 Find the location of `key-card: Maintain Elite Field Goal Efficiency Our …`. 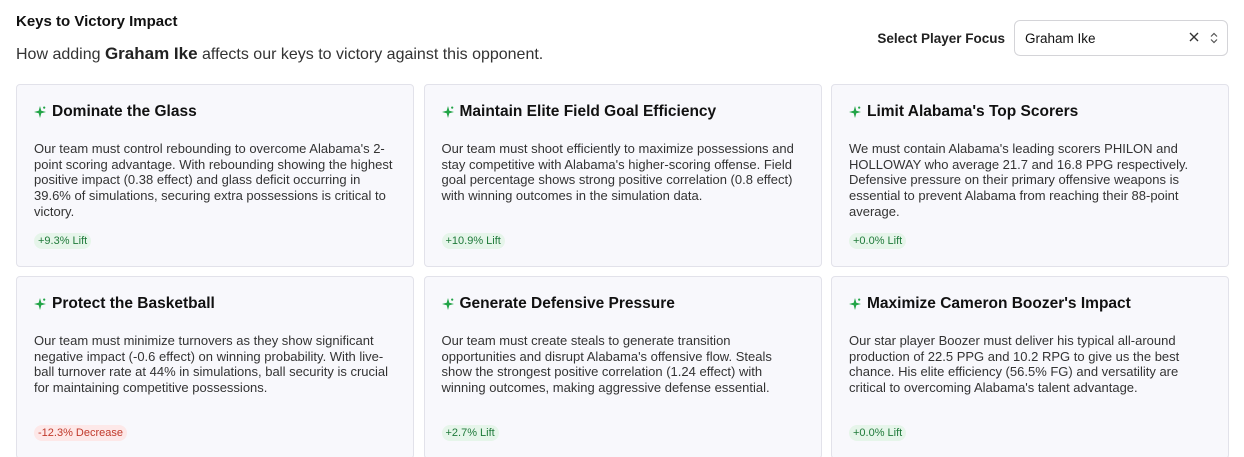

key-card: Maintain Elite Field Goal Efficiency Our … is located at coordinates (622, 175).